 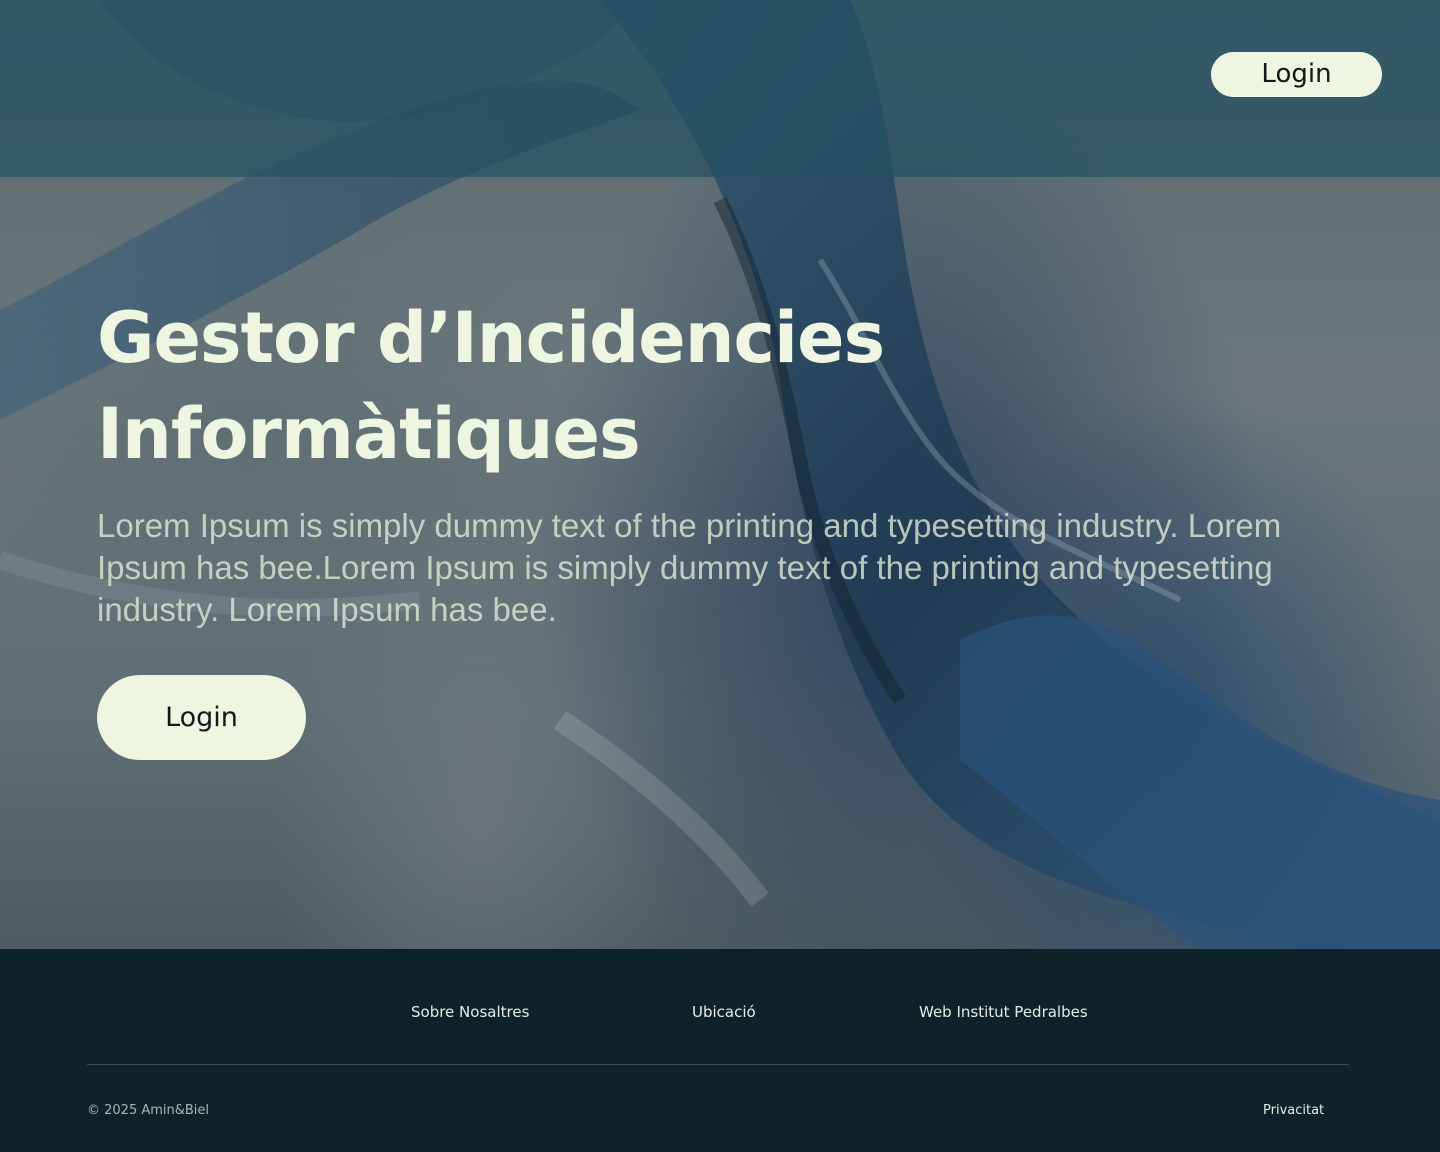 What do you see at coordinates (470, 1012) in the screenshot?
I see `footer-link-sobre-nosaltres: Sobre Nosaltres` at bounding box center [470, 1012].